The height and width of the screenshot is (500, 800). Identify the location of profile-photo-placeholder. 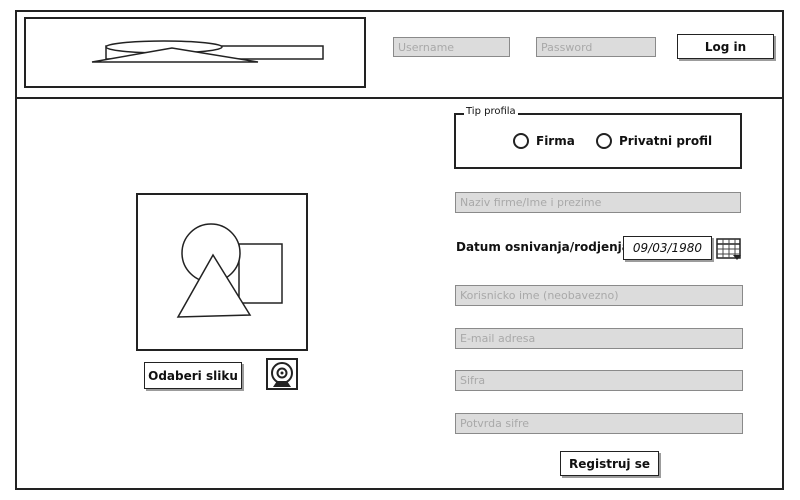
(222, 272).